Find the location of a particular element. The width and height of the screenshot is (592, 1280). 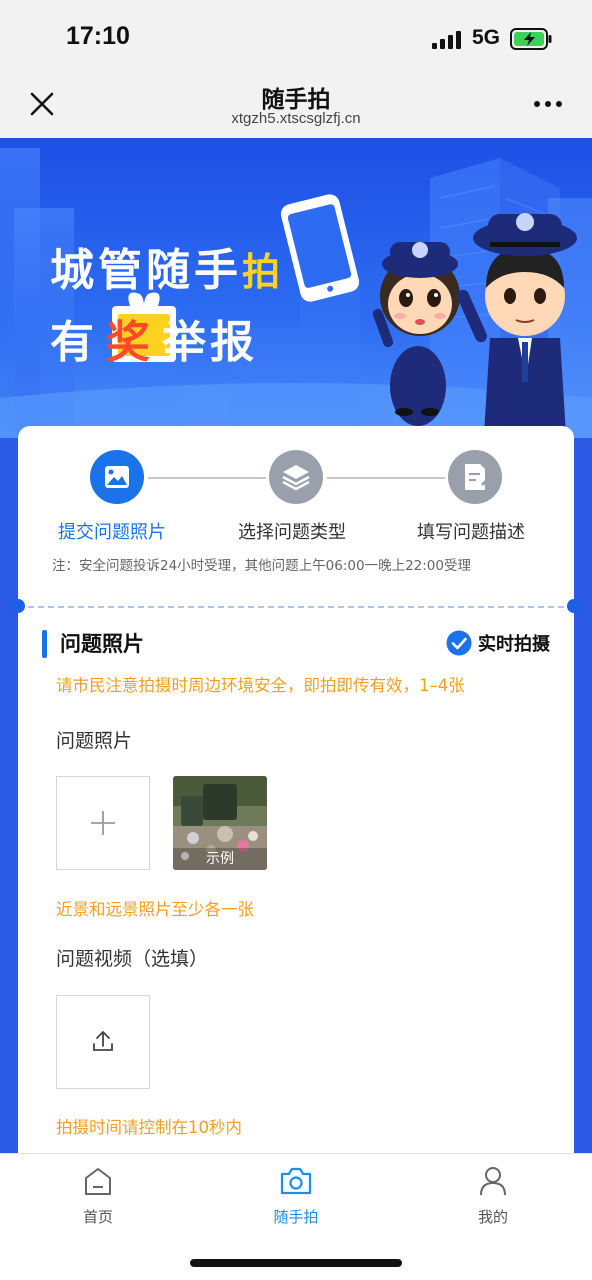

step-upload-photo is located at coordinates (117, 477).